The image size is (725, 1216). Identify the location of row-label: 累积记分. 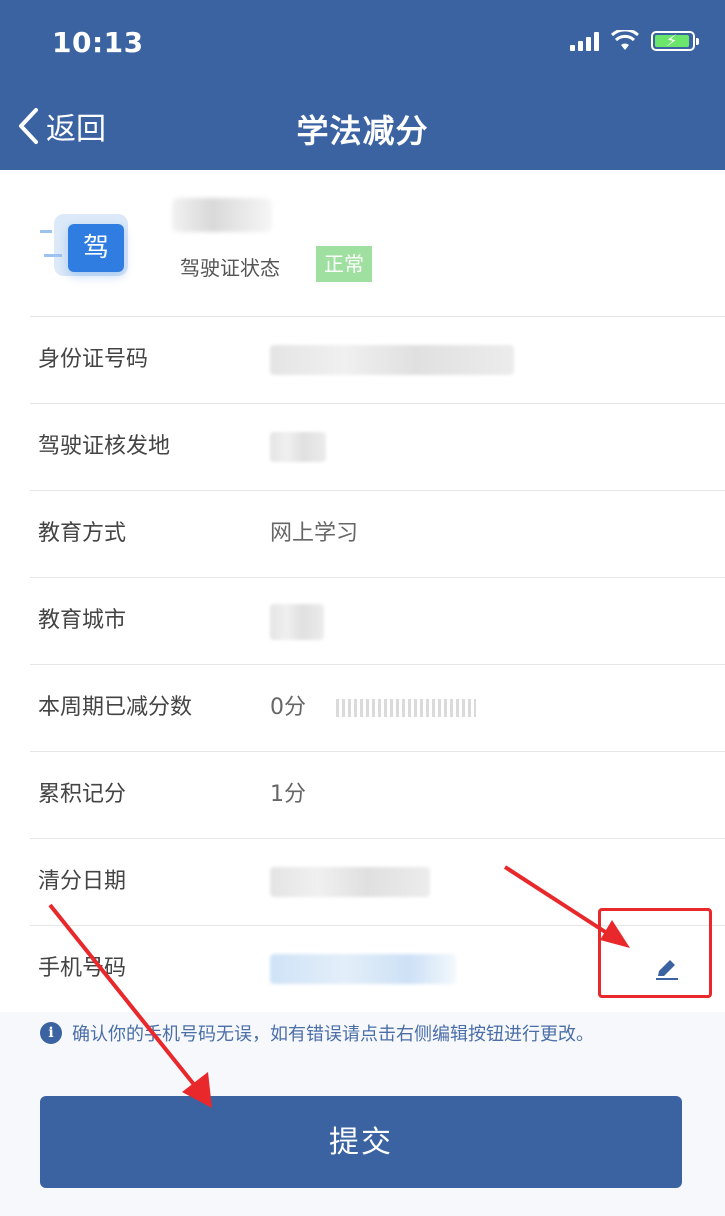
(82, 794).